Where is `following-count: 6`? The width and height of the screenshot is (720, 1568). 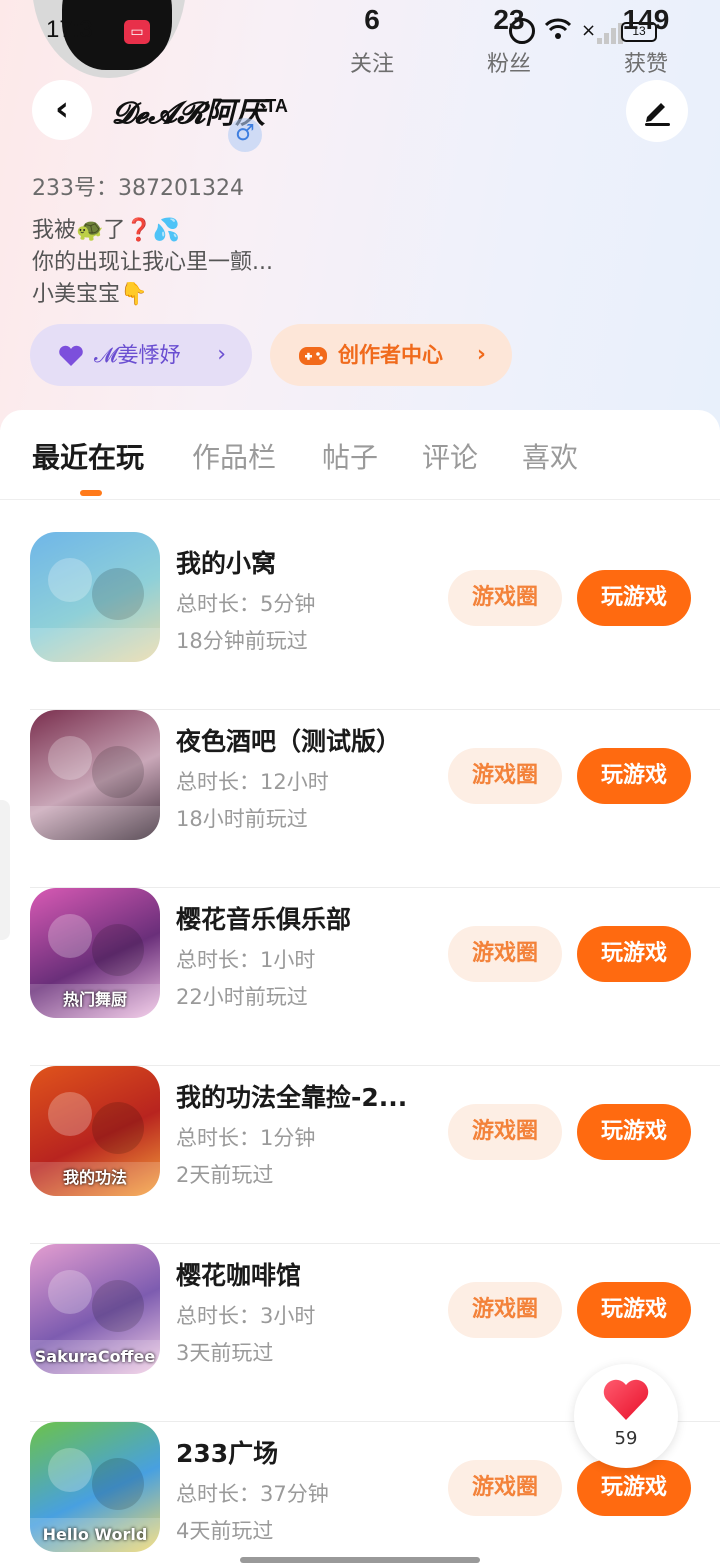 following-count: 6 is located at coordinates (372, 19).